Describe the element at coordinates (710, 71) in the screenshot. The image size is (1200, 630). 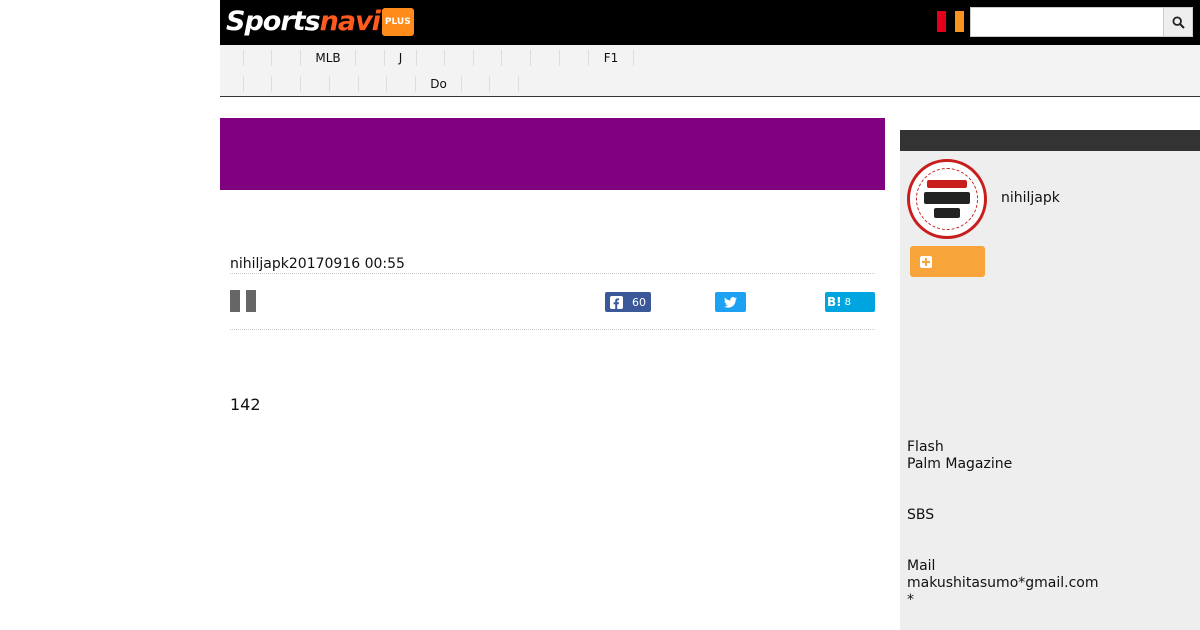
I see `category-nav: MLB J F1 Do` at that location.